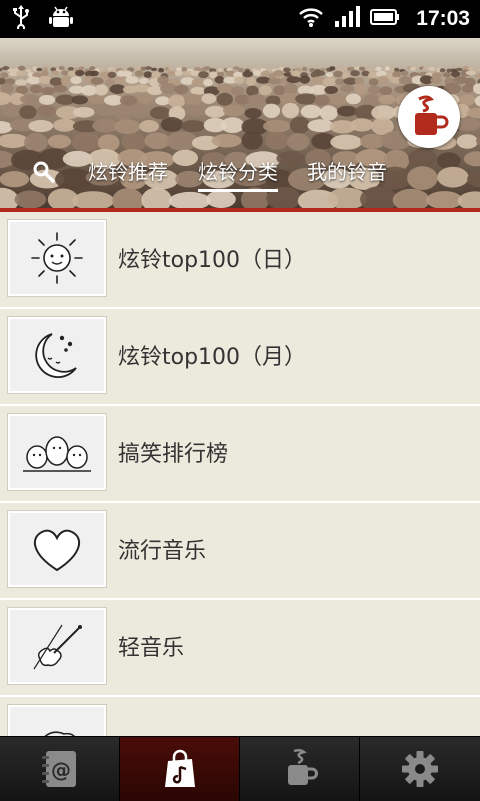  Describe the element at coordinates (57, 724) in the screenshot. I see `partial-icon` at that location.